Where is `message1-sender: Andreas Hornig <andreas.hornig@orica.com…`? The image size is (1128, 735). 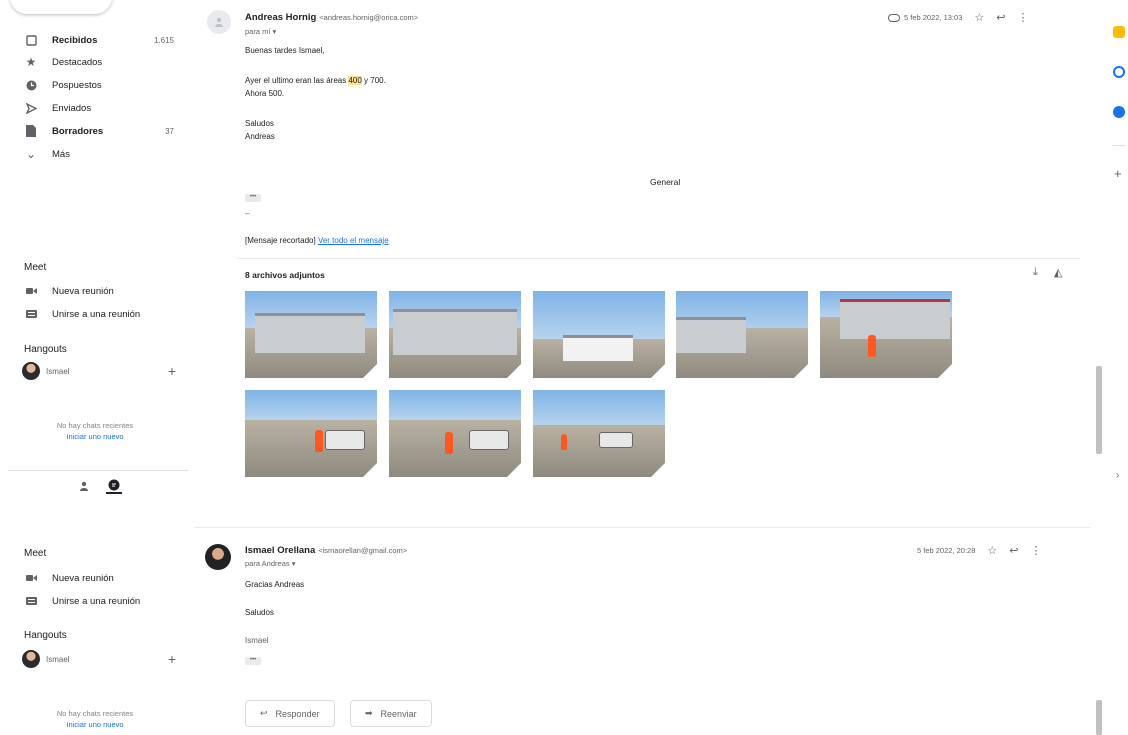 message1-sender: Andreas Hornig <andreas.hornig@orica.com… is located at coordinates (331, 17).